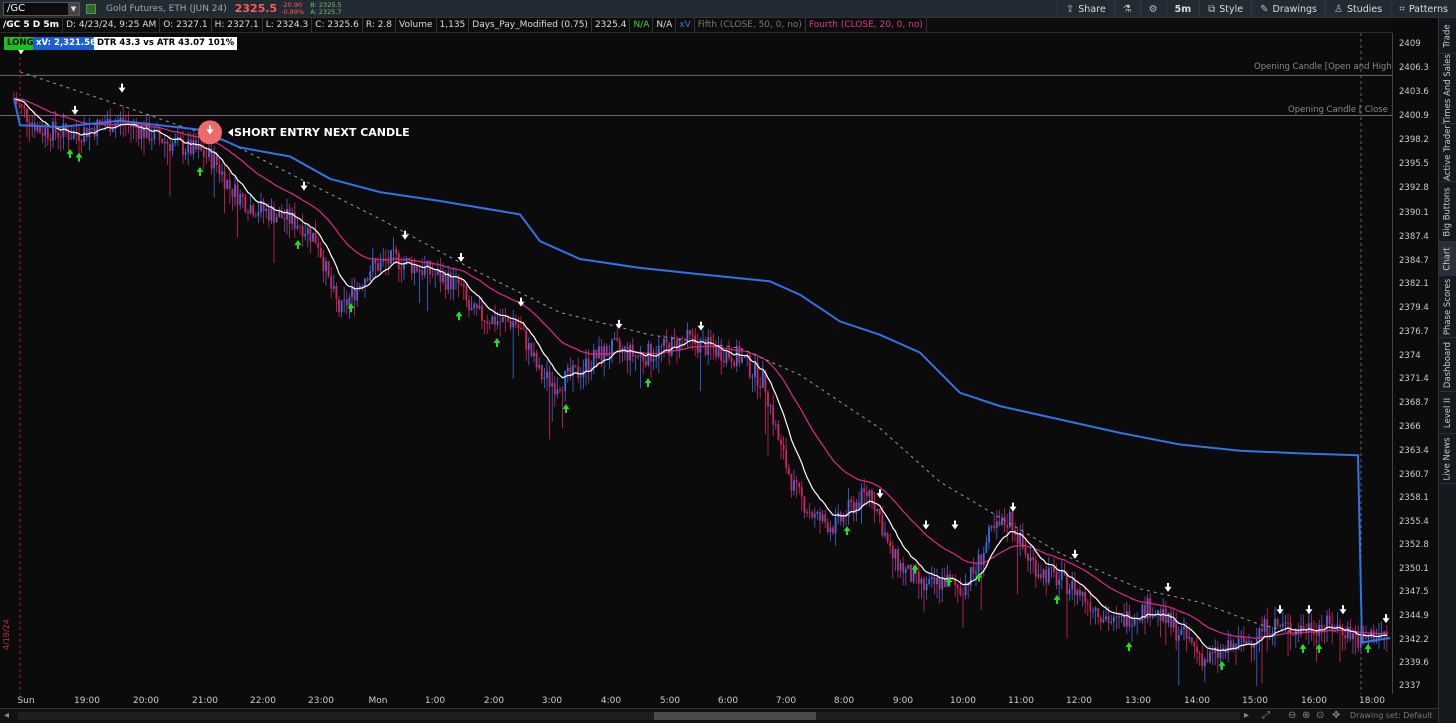 The width and height of the screenshot is (1456, 723). What do you see at coordinates (1447, 36) in the screenshot?
I see `sidebar-tab-trade: Trade` at bounding box center [1447, 36].